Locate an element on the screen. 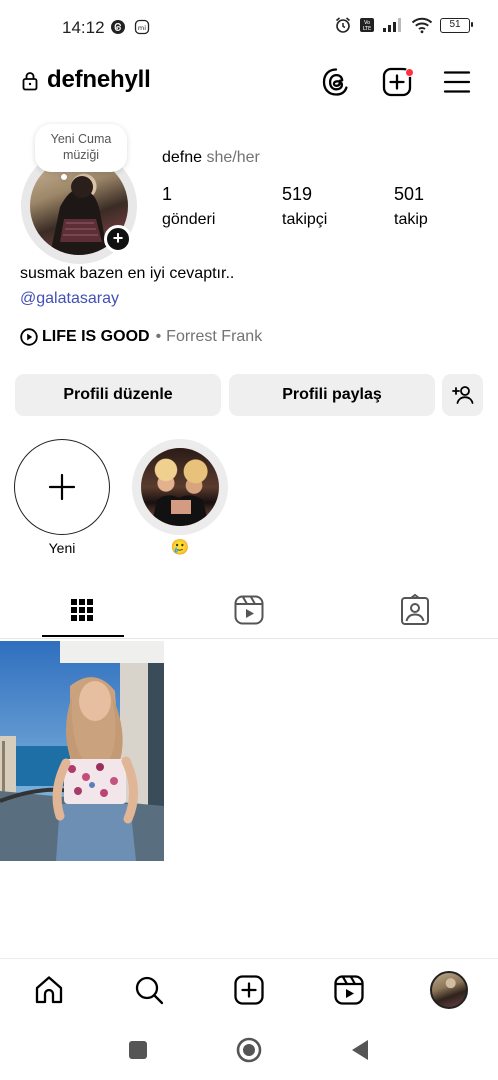  note-bubble: Yeni Cuma müziği is located at coordinates (81, 148).